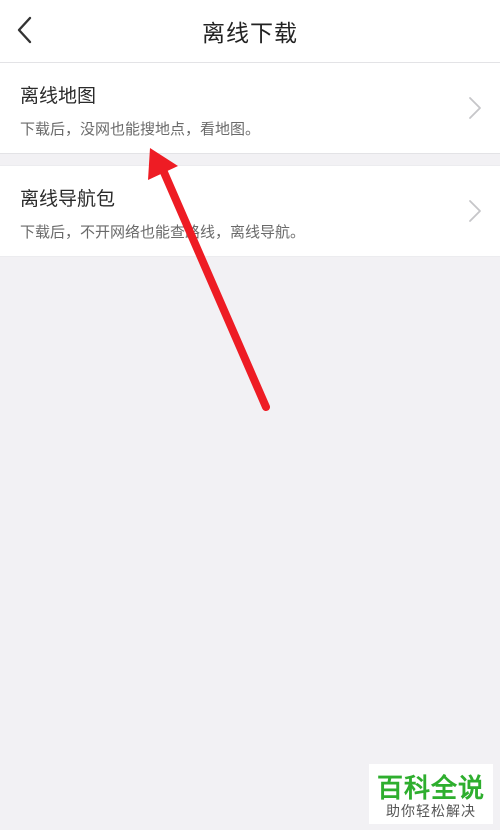 This screenshot has width=500, height=830. What do you see at coordinates (250, 108) in the screenshot?
I see `offline-map-item: 离线地图 下载后，没网也能搜地点，看地图。` at bounding box center [250, 108].